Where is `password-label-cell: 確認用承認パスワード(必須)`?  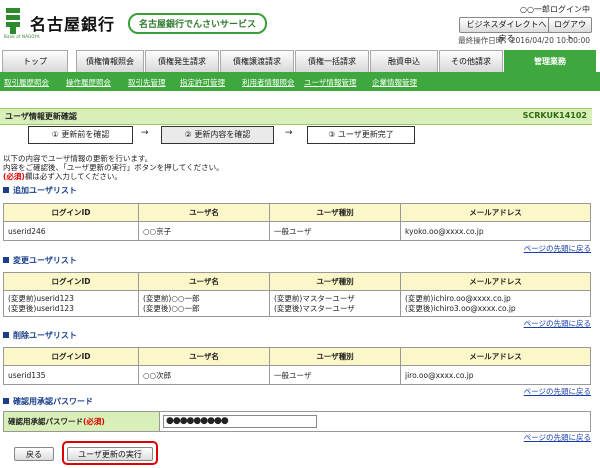 password-label-cell: 確認用承認パスワード(必須) is located at coordinates (81, 421).